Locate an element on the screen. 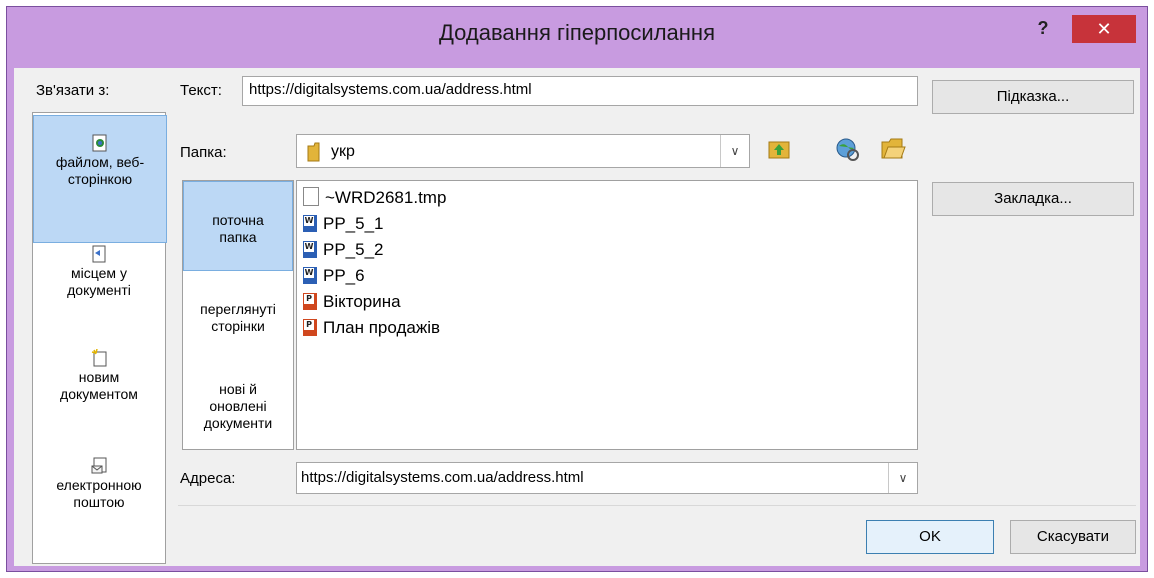 The width and height of the screenshot is (1154, 578). link-to-new-document: новим документом is located at coordinates (99, 398).